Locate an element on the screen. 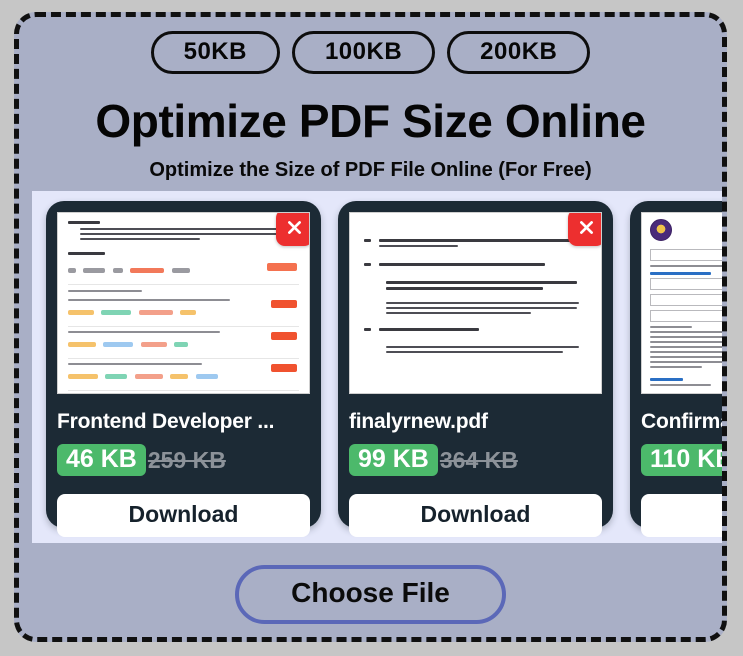 This screenshot has width=743, height=656. compressed-size-badge: 46 KB is located at coordinates (101, 460).